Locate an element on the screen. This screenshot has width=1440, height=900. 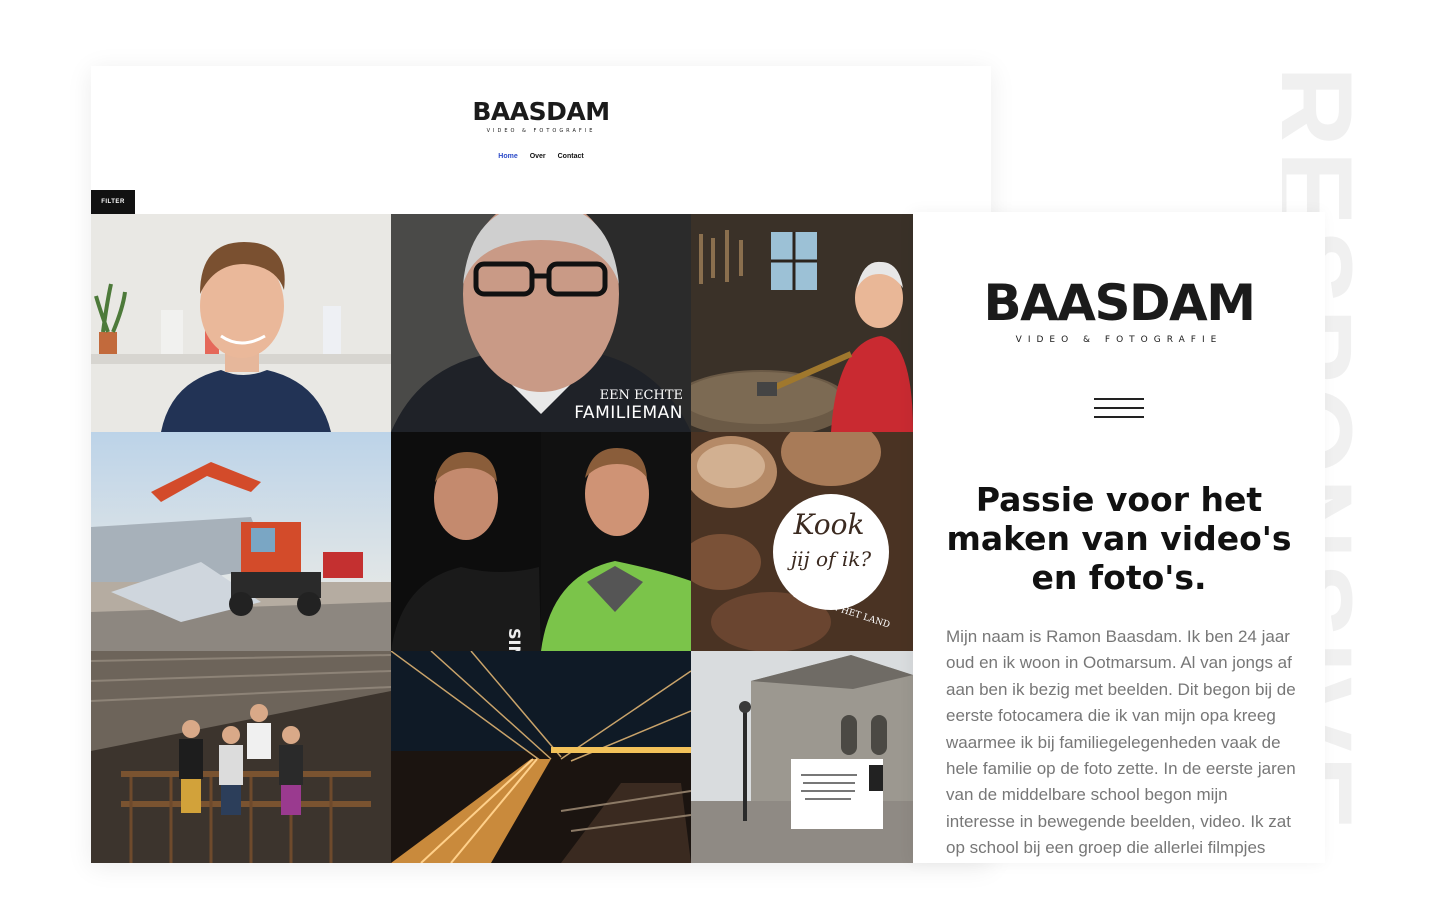
excavator-demolition-image is located at coordinates (241, 541).